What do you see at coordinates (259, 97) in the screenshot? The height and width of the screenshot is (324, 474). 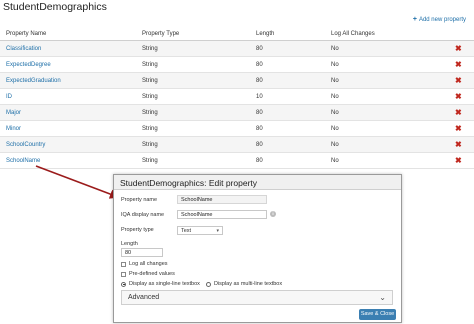 I see `property-length: 10` at bounding box center [259, 97].